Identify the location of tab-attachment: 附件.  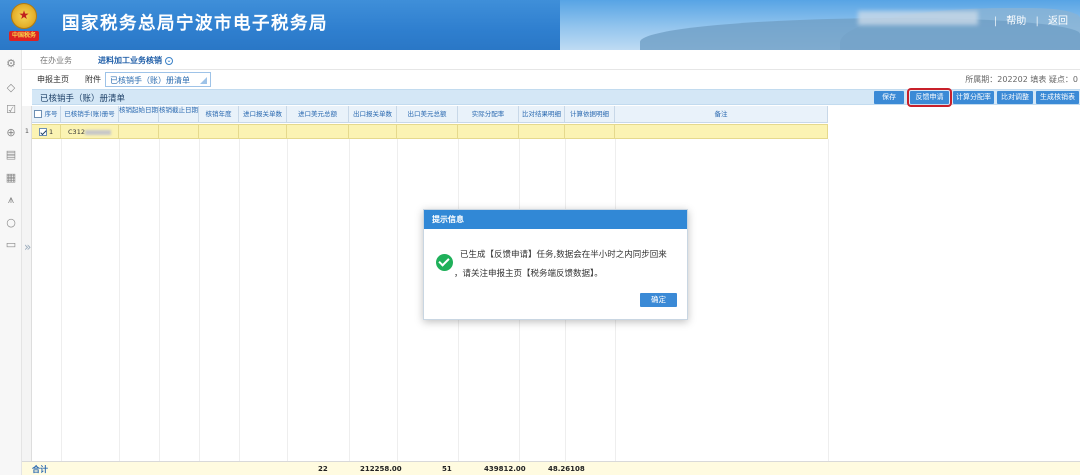
(93, 79).